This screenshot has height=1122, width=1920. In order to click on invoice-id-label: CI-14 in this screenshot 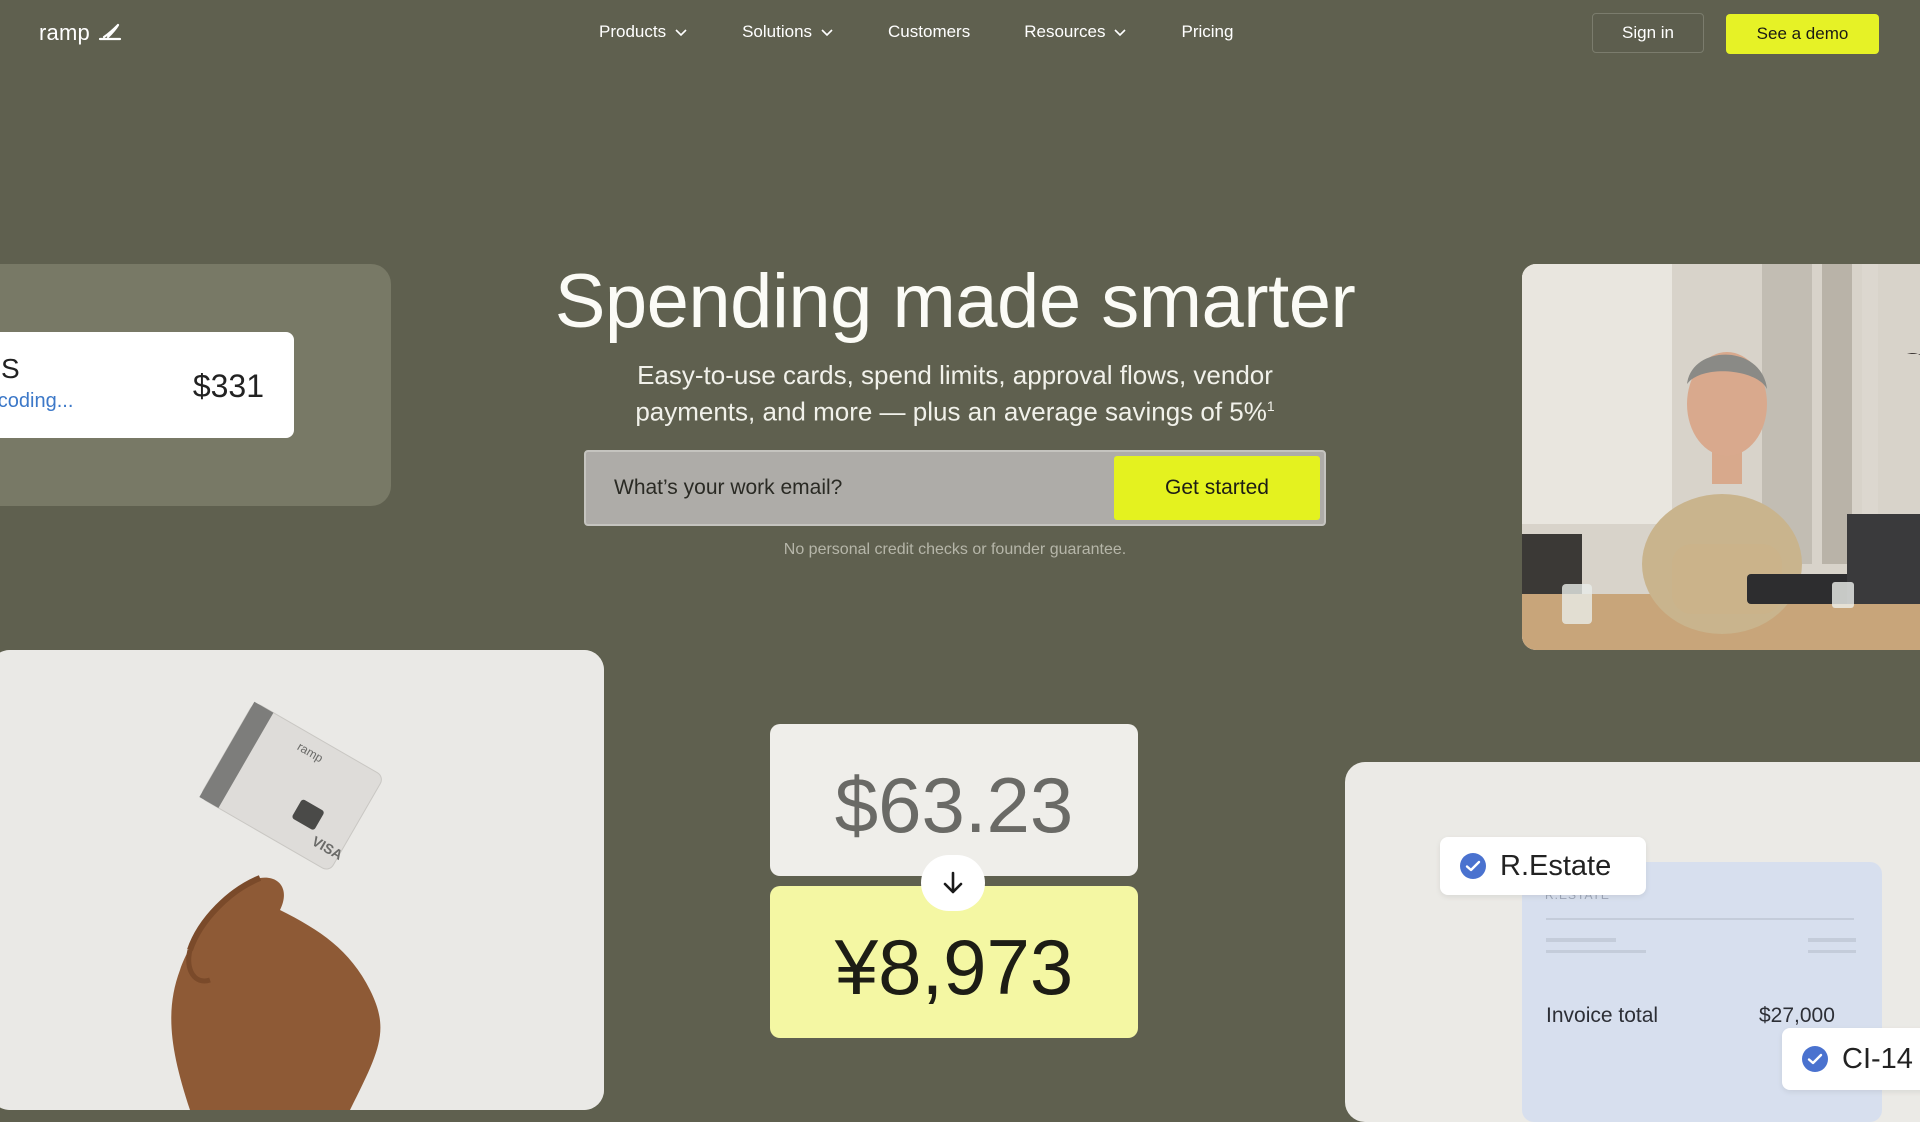, I will do `click(1877, 1058)`.